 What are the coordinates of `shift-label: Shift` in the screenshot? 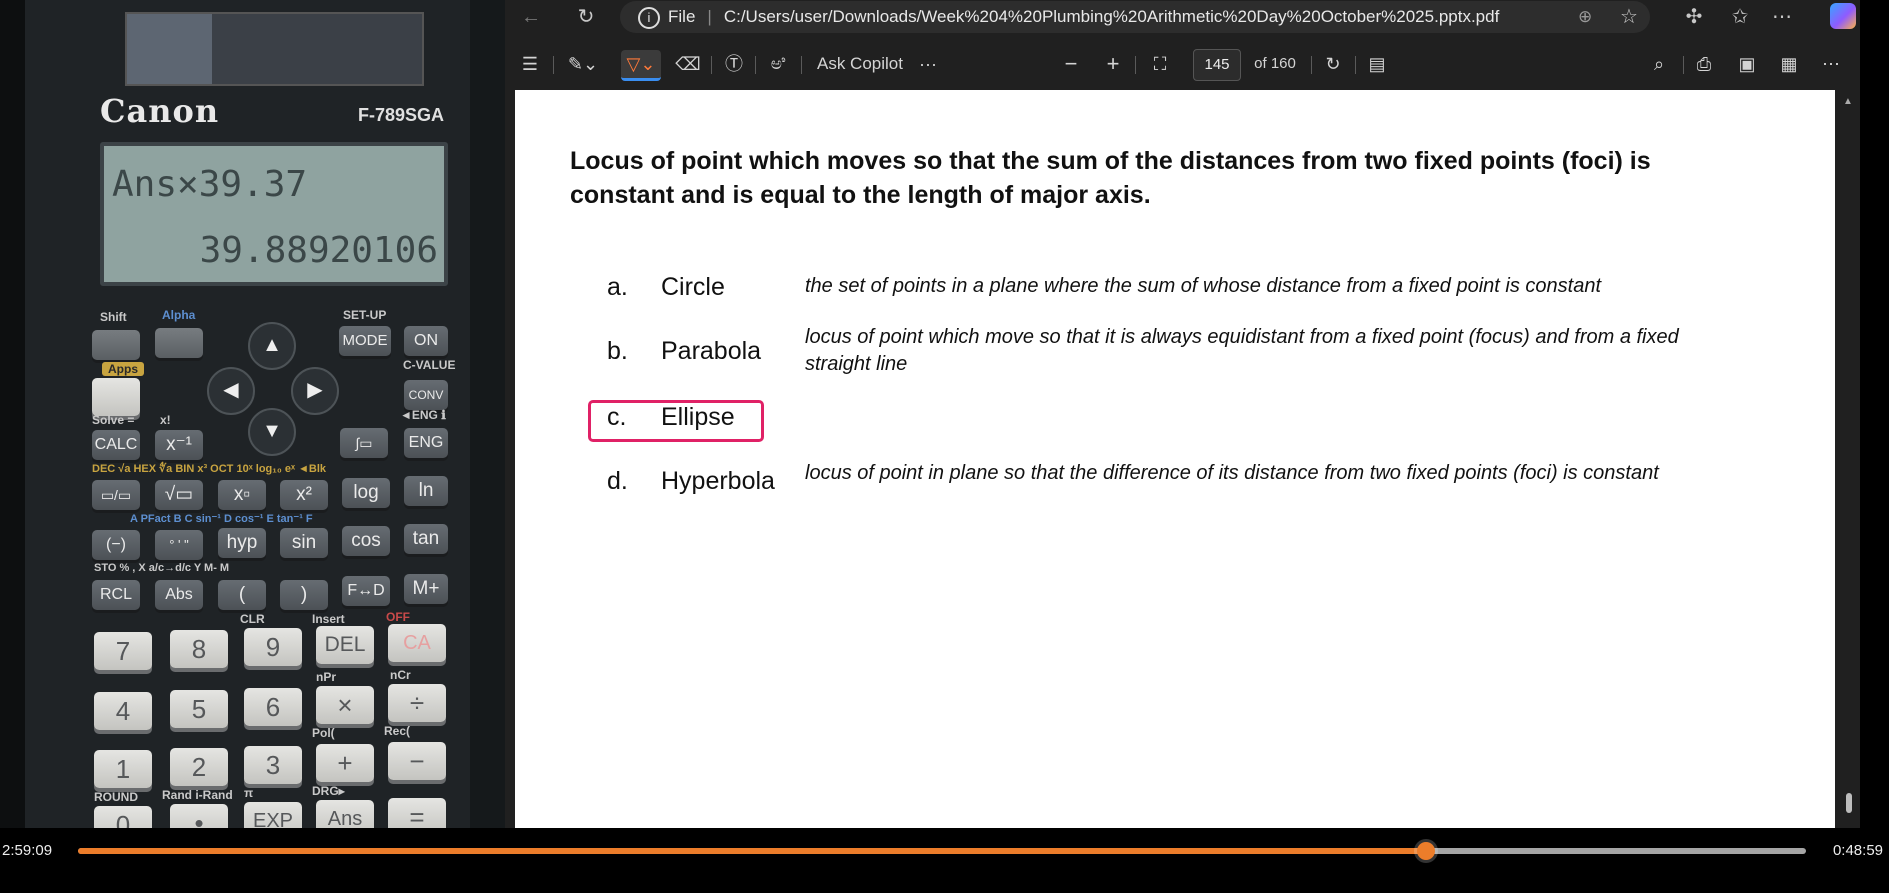 It's located at (113, 317).